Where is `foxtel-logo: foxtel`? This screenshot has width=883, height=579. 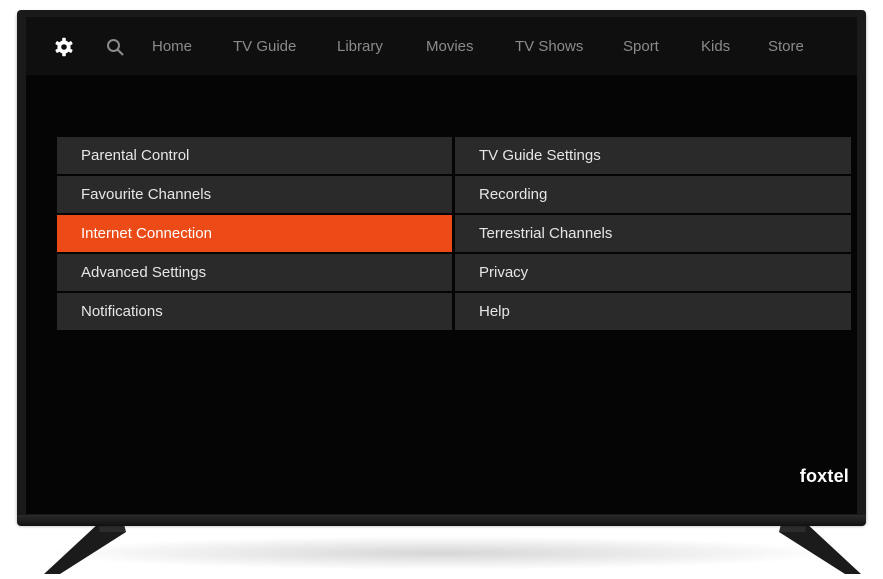 foxtel-logo: foxtel is located at coordinates (824, 476).